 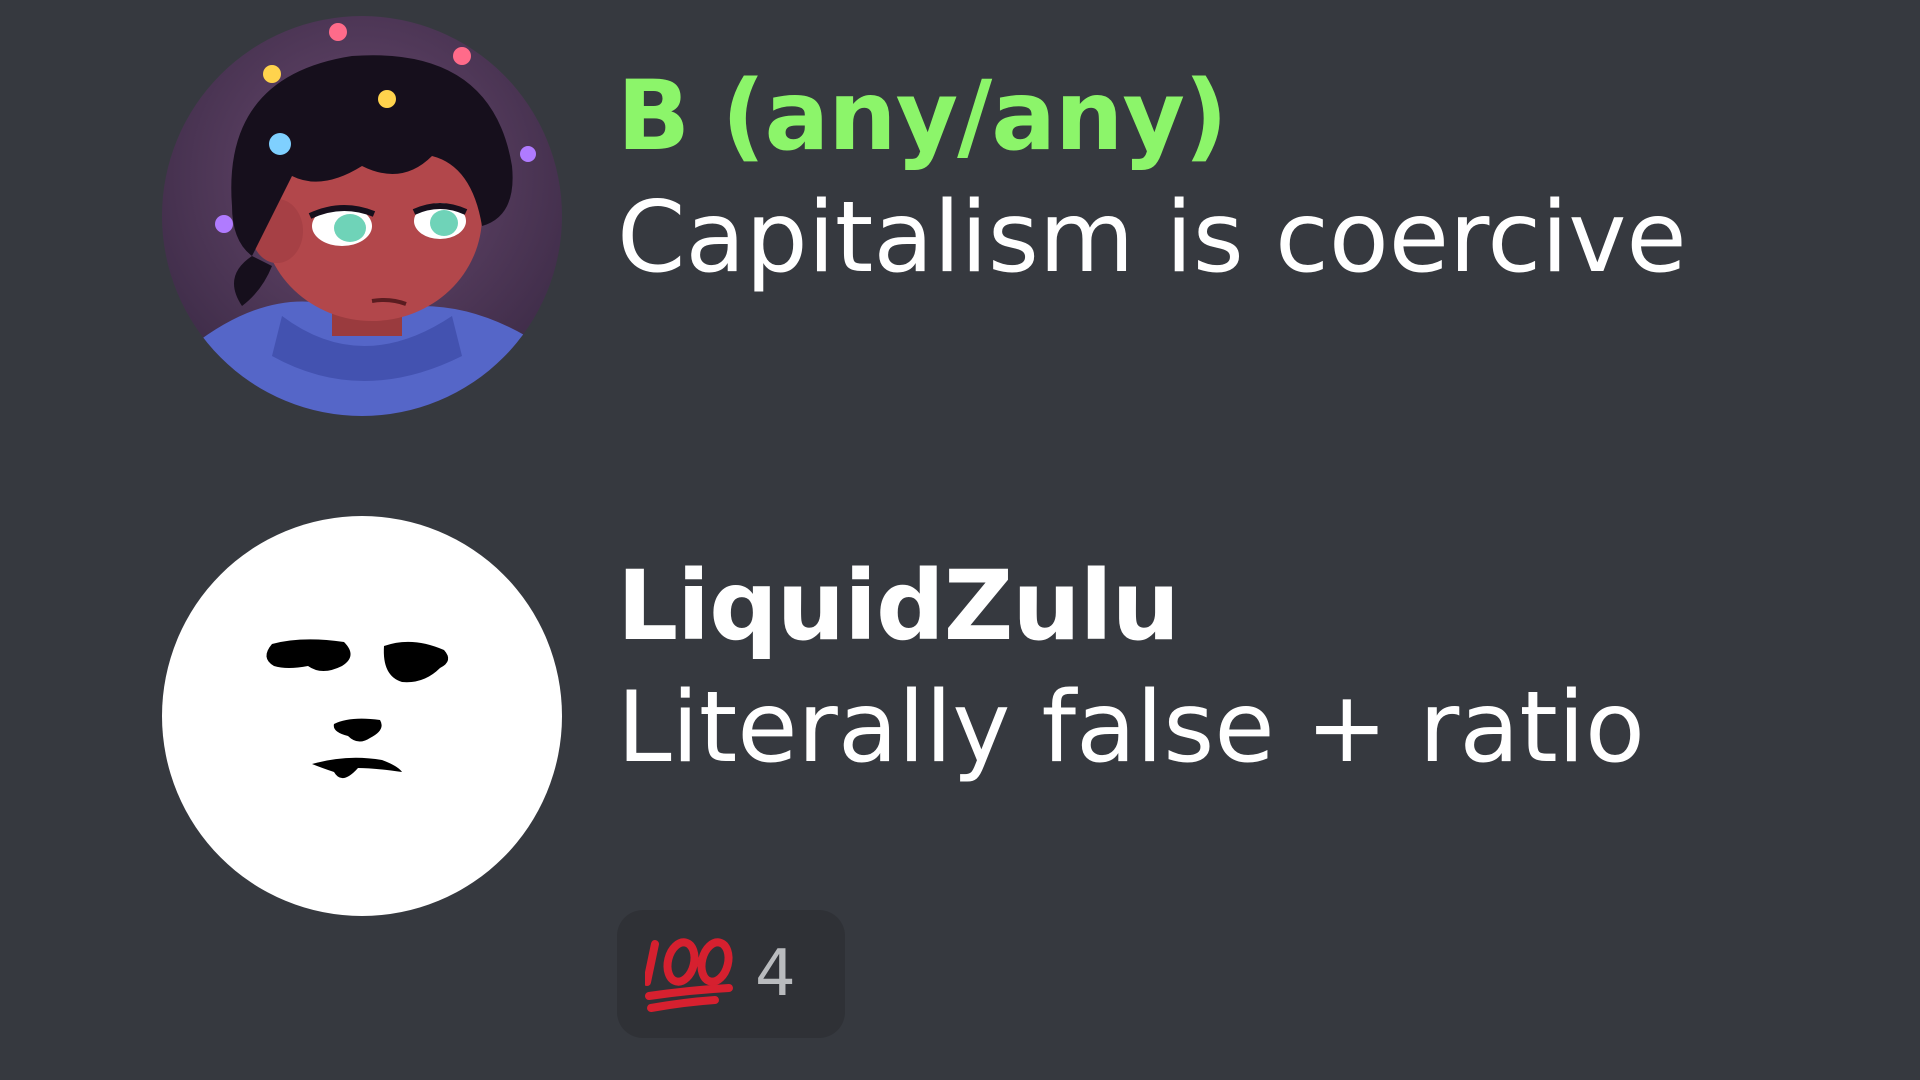 I want to click on cartoon-person-with-flowers-avatar-icon, so click(x=362, y=216).